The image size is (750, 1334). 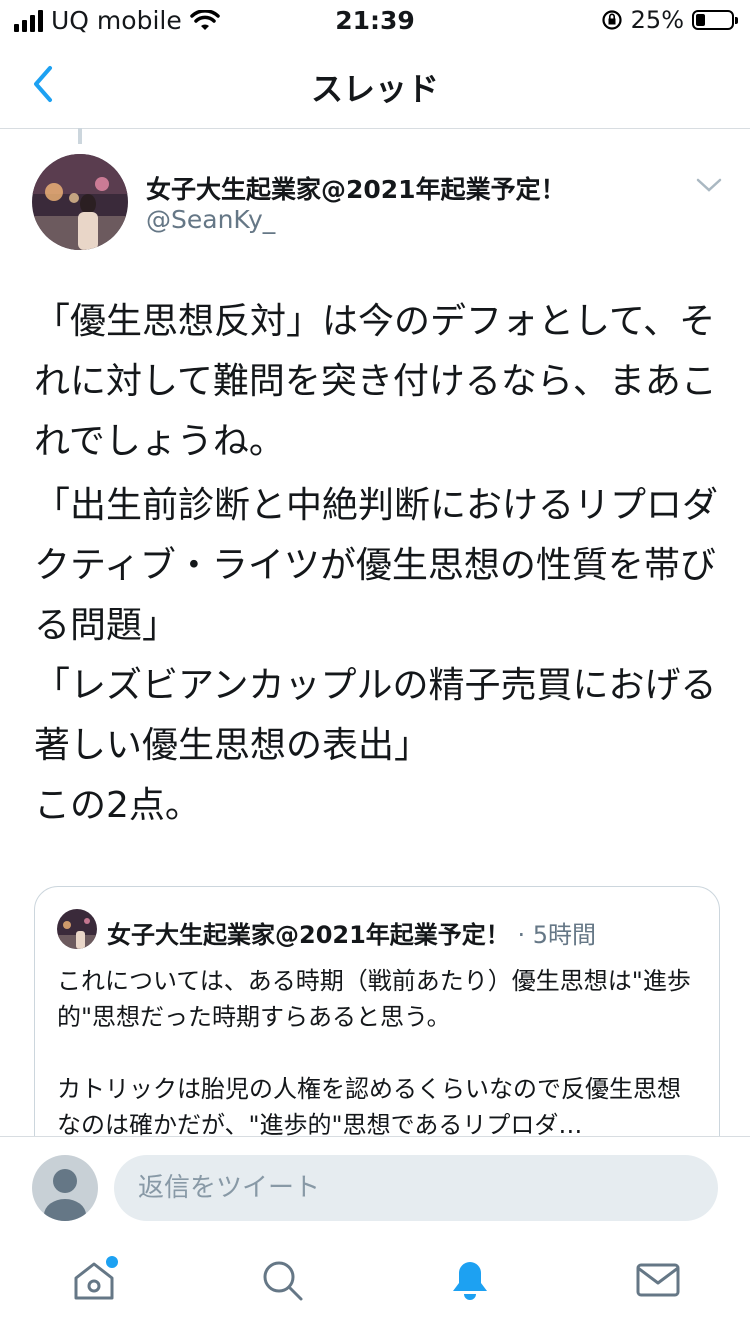 I want to click on reply-bar, so click(x=375, y=1186).